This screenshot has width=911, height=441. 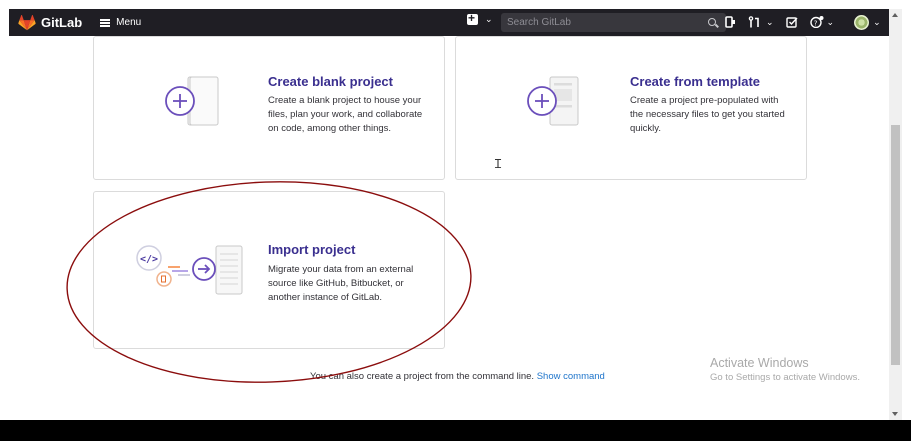 What do you see at coordinates (695, 81) in the screenshot?
I see `card-title: Create from template` at bounding box center [695, 81].